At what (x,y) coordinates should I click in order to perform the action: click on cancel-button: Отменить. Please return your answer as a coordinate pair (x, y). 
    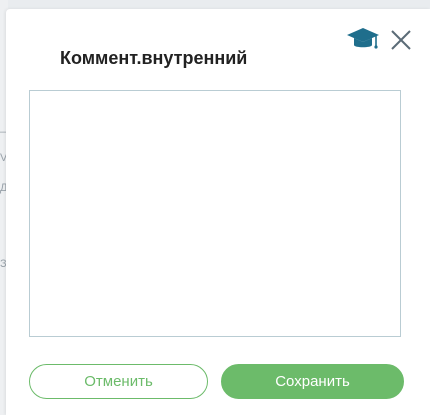
    Looking at the image, I should click on (118, 381).